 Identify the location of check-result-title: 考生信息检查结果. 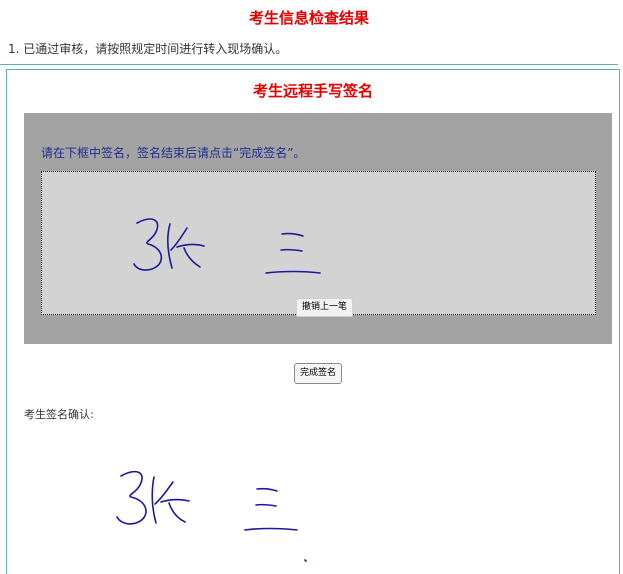
(308, 18).